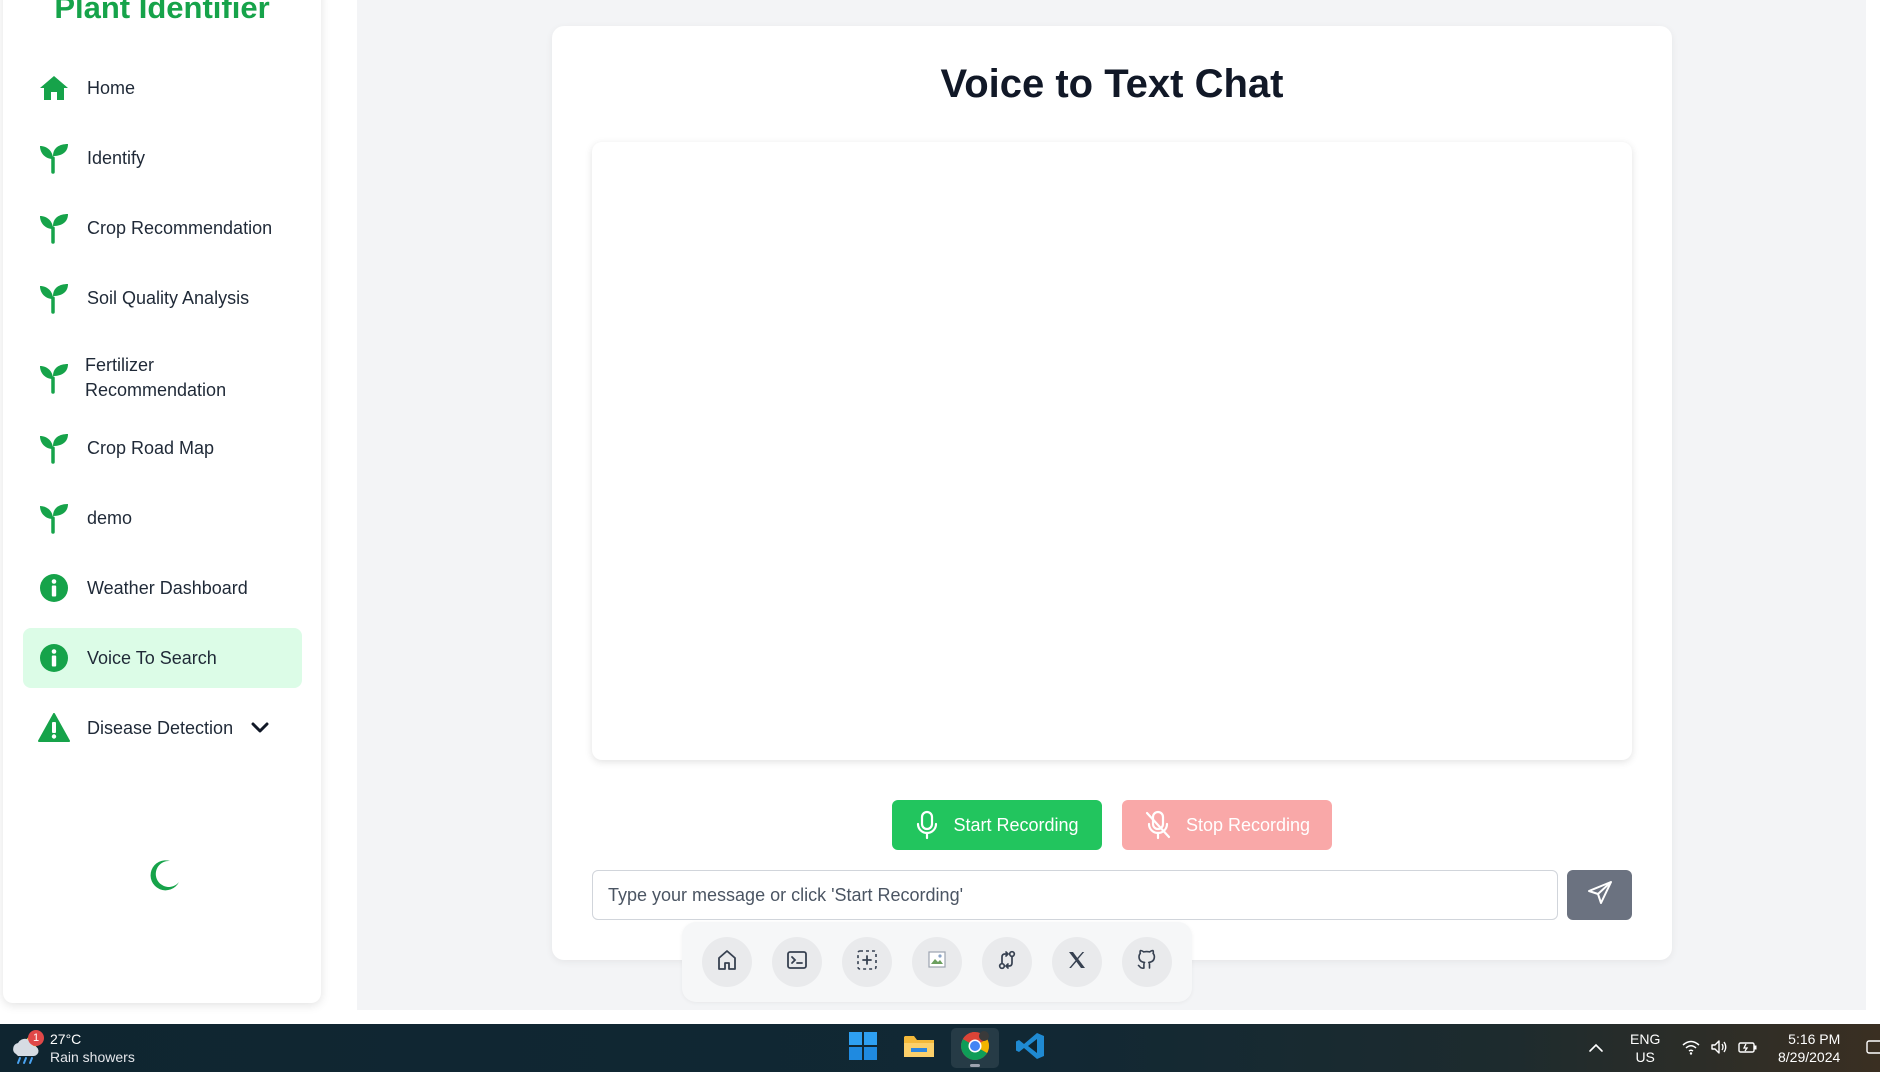 Image resolution: width=1880 pixels, height=1072 pixels. What do you see at coordinates (26, 1048) in the screenshot?
I see `rain-cloud-icon: 1` at bounding box center [26, 1048].